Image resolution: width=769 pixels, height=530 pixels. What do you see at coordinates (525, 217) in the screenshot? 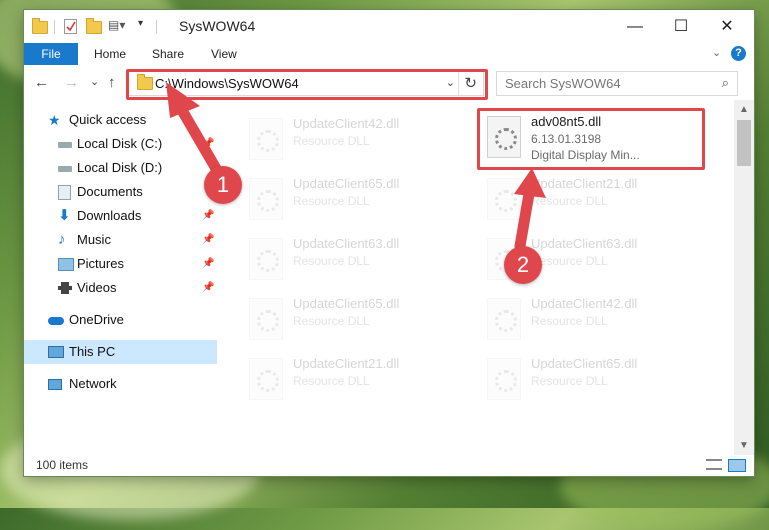
I see `arrow-to-file` at bounding box center [525, 217].